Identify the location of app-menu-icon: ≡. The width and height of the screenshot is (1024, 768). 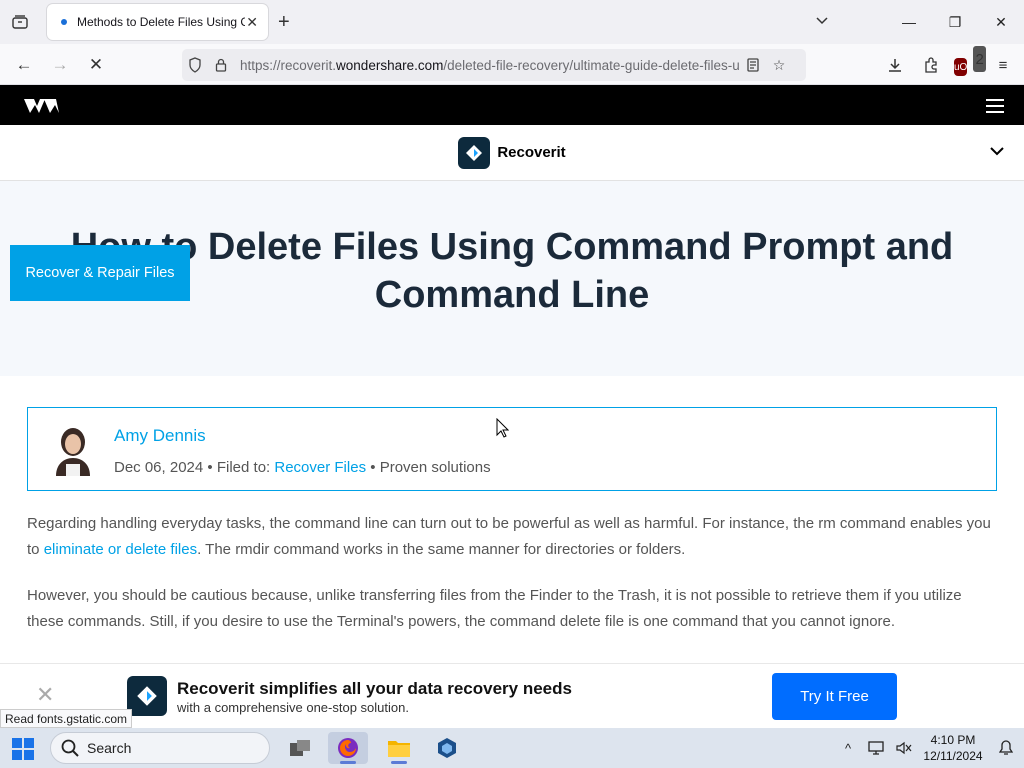
(1003, 65).